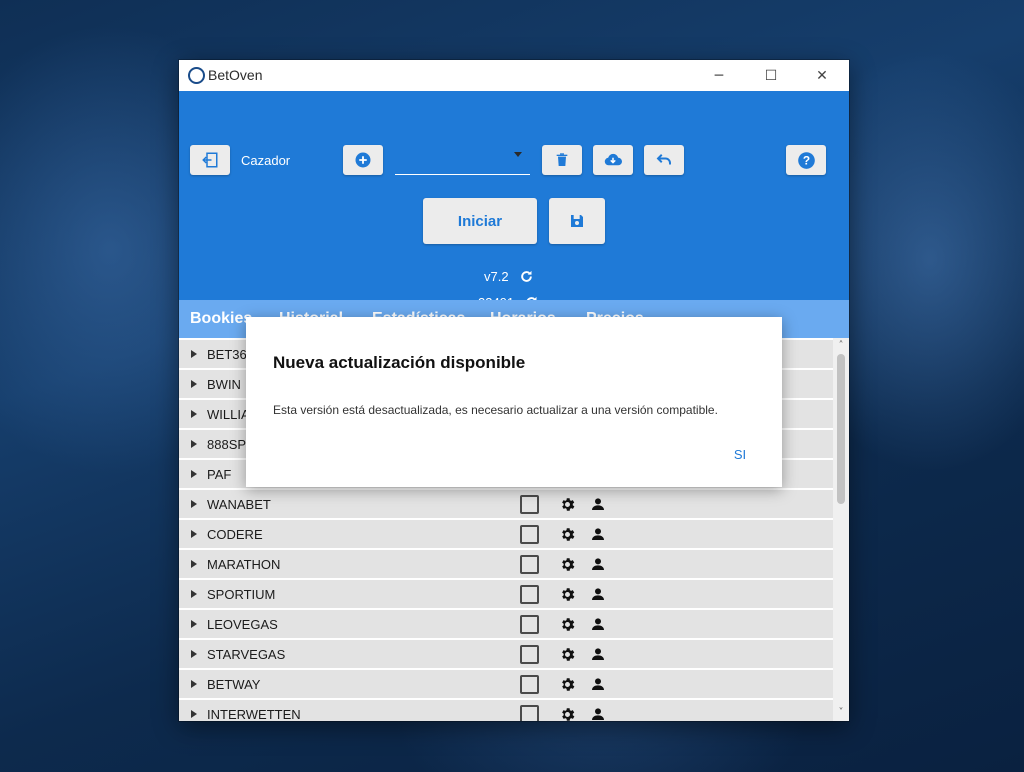  What do you see at coordinates (196, 75) in the screenshot?
I see `app-logo-icon` at bounding box center [196, 75].